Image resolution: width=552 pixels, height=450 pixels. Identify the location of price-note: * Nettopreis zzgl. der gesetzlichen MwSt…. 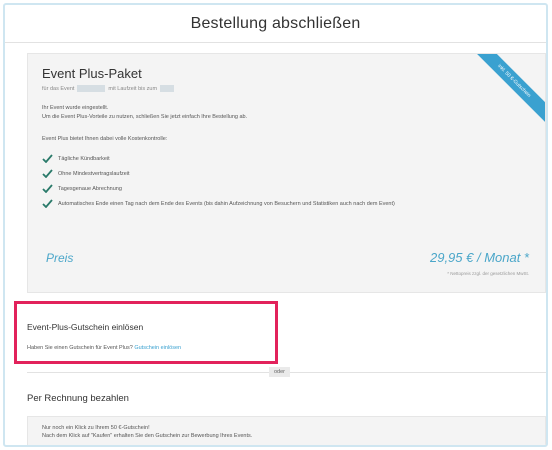
(488, 273).